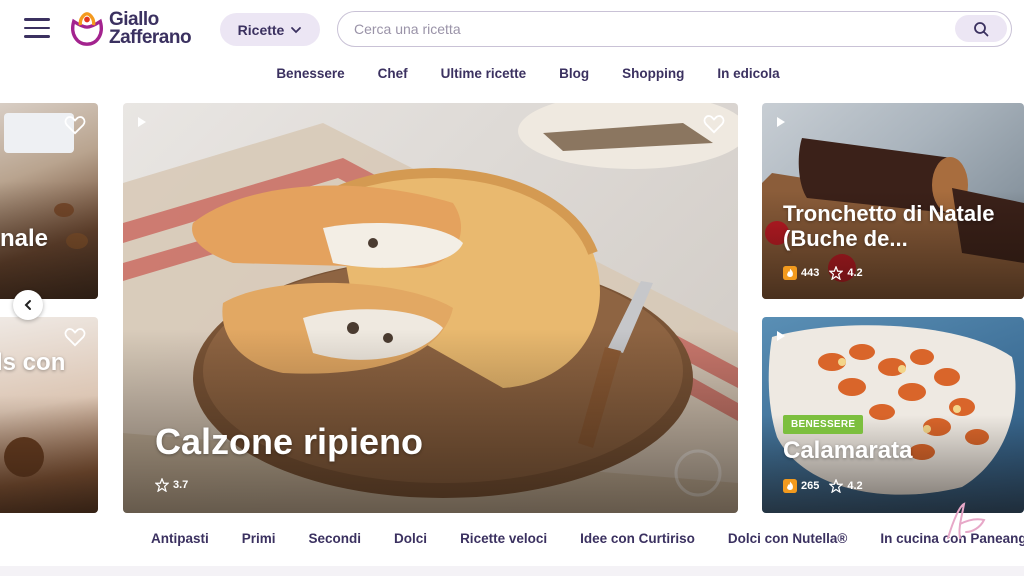 Image resolution: width=1024 pixels, height=576 pixels. What do you see at coordinates (653, 77) in the screenshot?
I see `nav-shopping: Shopping` at bounding box center [653, 77].